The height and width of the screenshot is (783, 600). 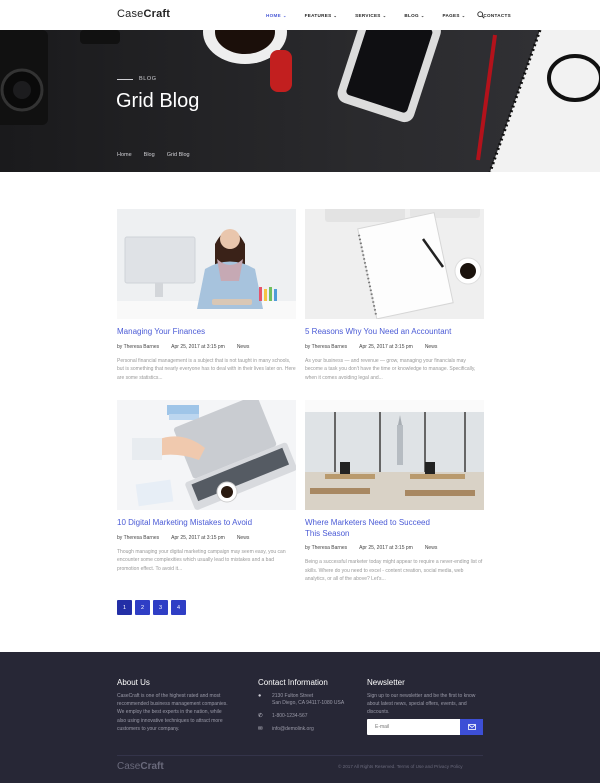 I want to click on mail-icon, so click(x=471, y=727).